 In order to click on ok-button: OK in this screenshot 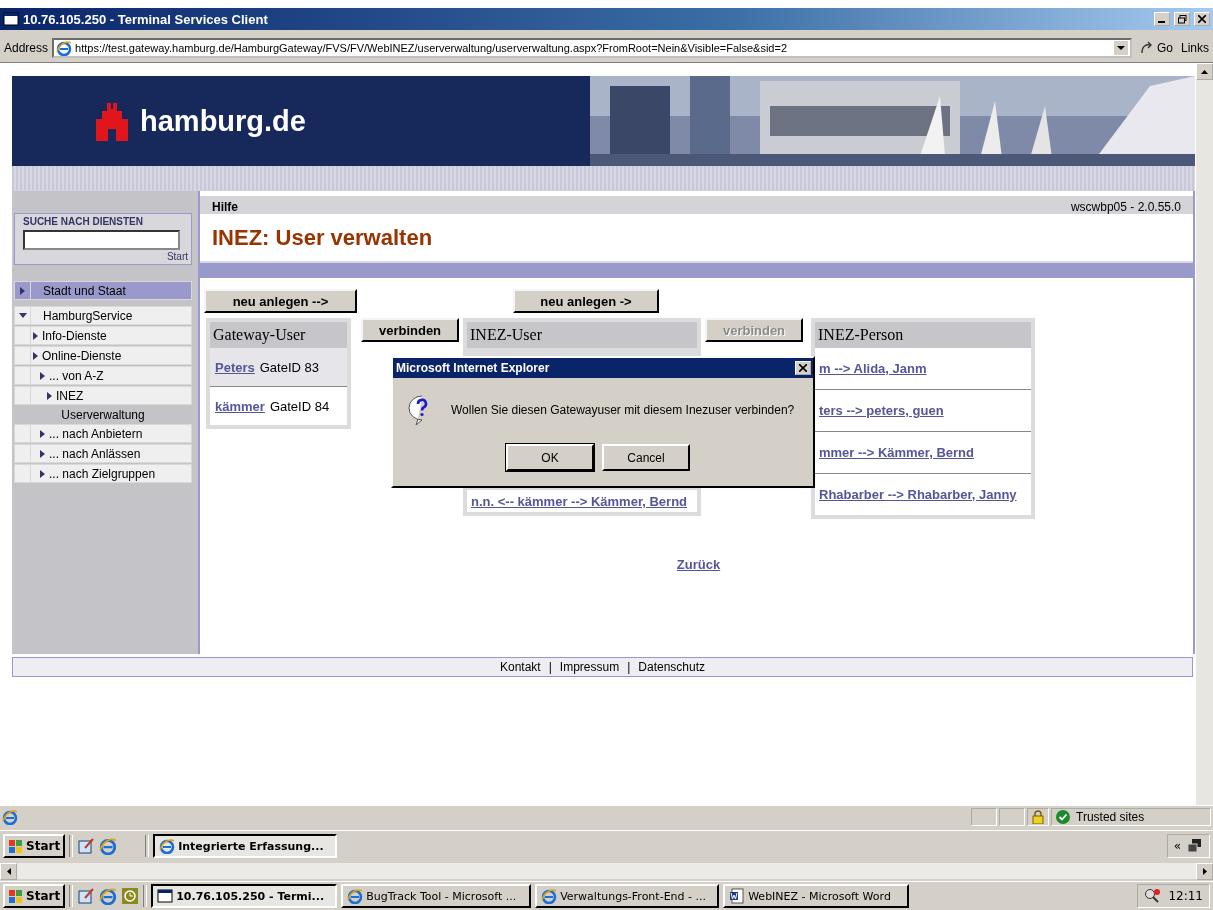, I will do `click(550, 457)`.